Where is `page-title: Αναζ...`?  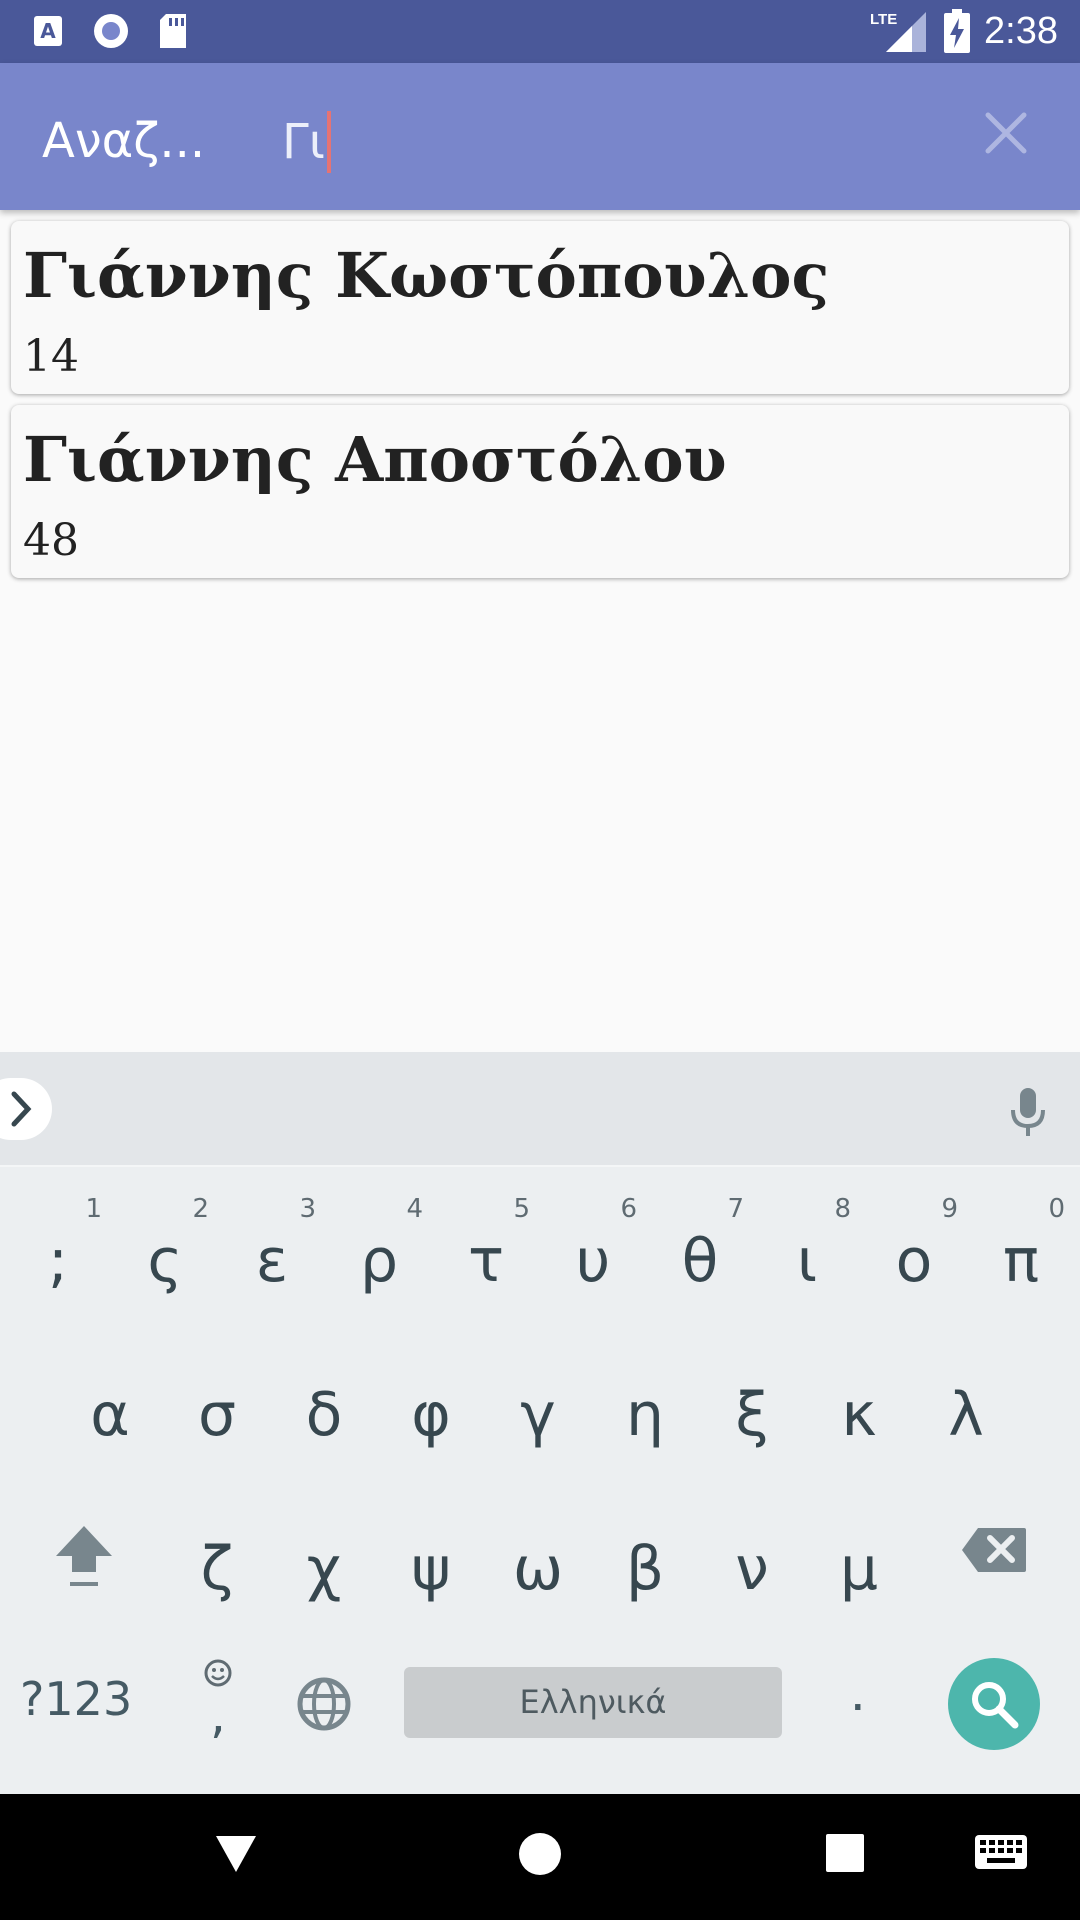
page-title: Αναζ... is located at coordinates (124, 141).